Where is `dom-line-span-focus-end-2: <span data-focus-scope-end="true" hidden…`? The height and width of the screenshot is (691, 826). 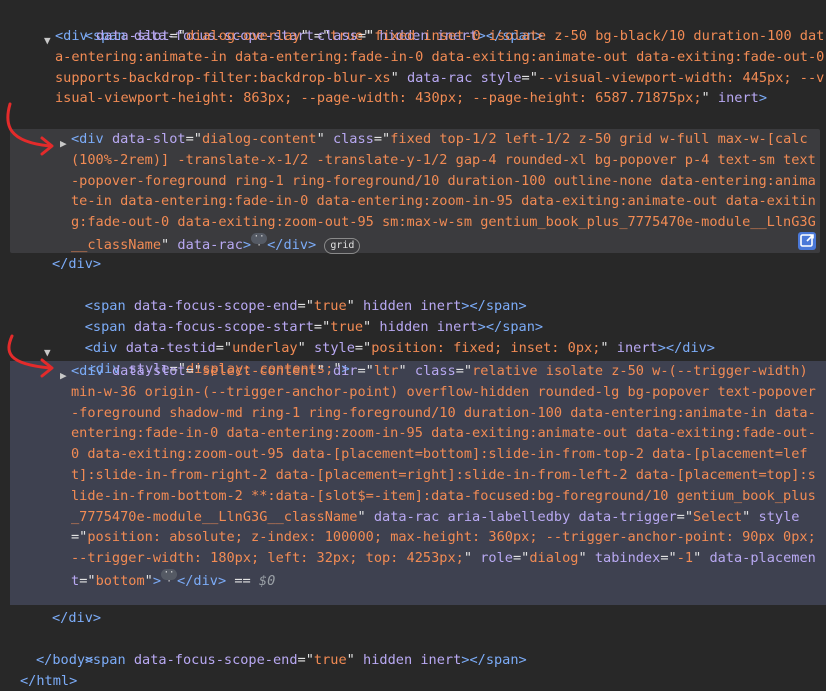
dom-line-span-focus-end-2: <span data-focus-scope-end="true" hidden… is located at coordinates (289, 660).